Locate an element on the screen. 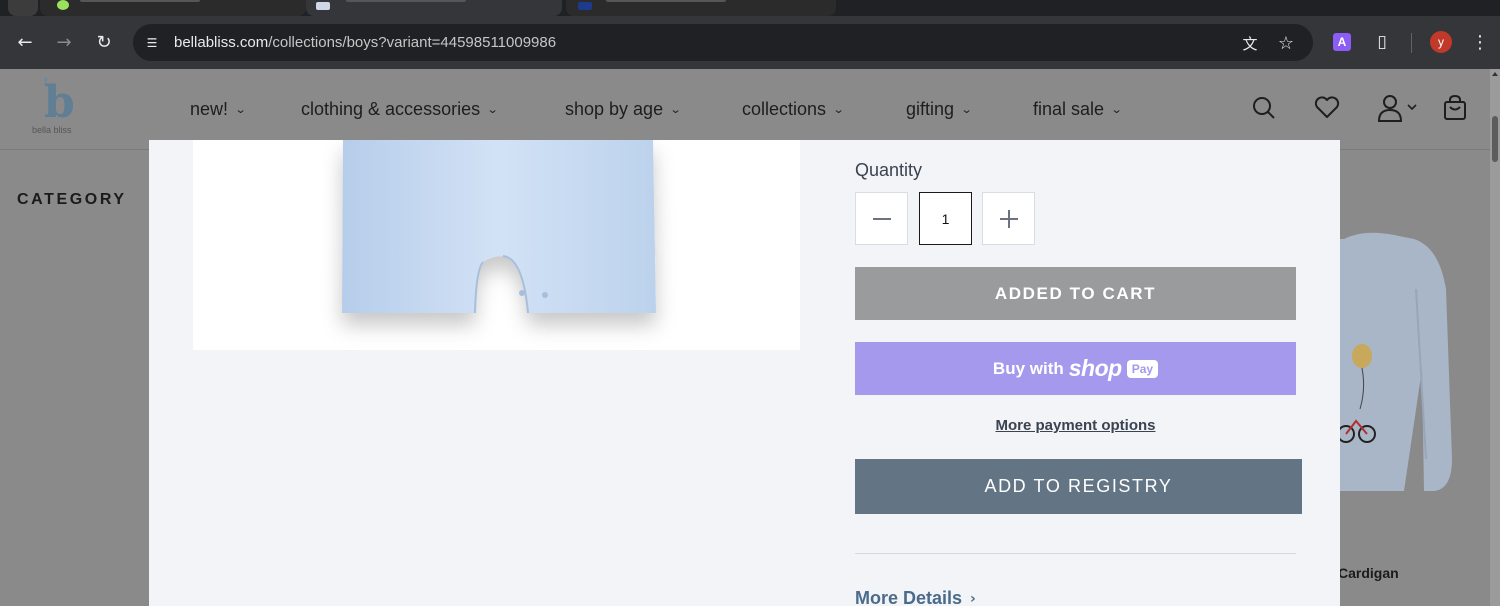 The height and width of the screenshot is (606, 1500). minus-icon is located at coordinates (881, 218).